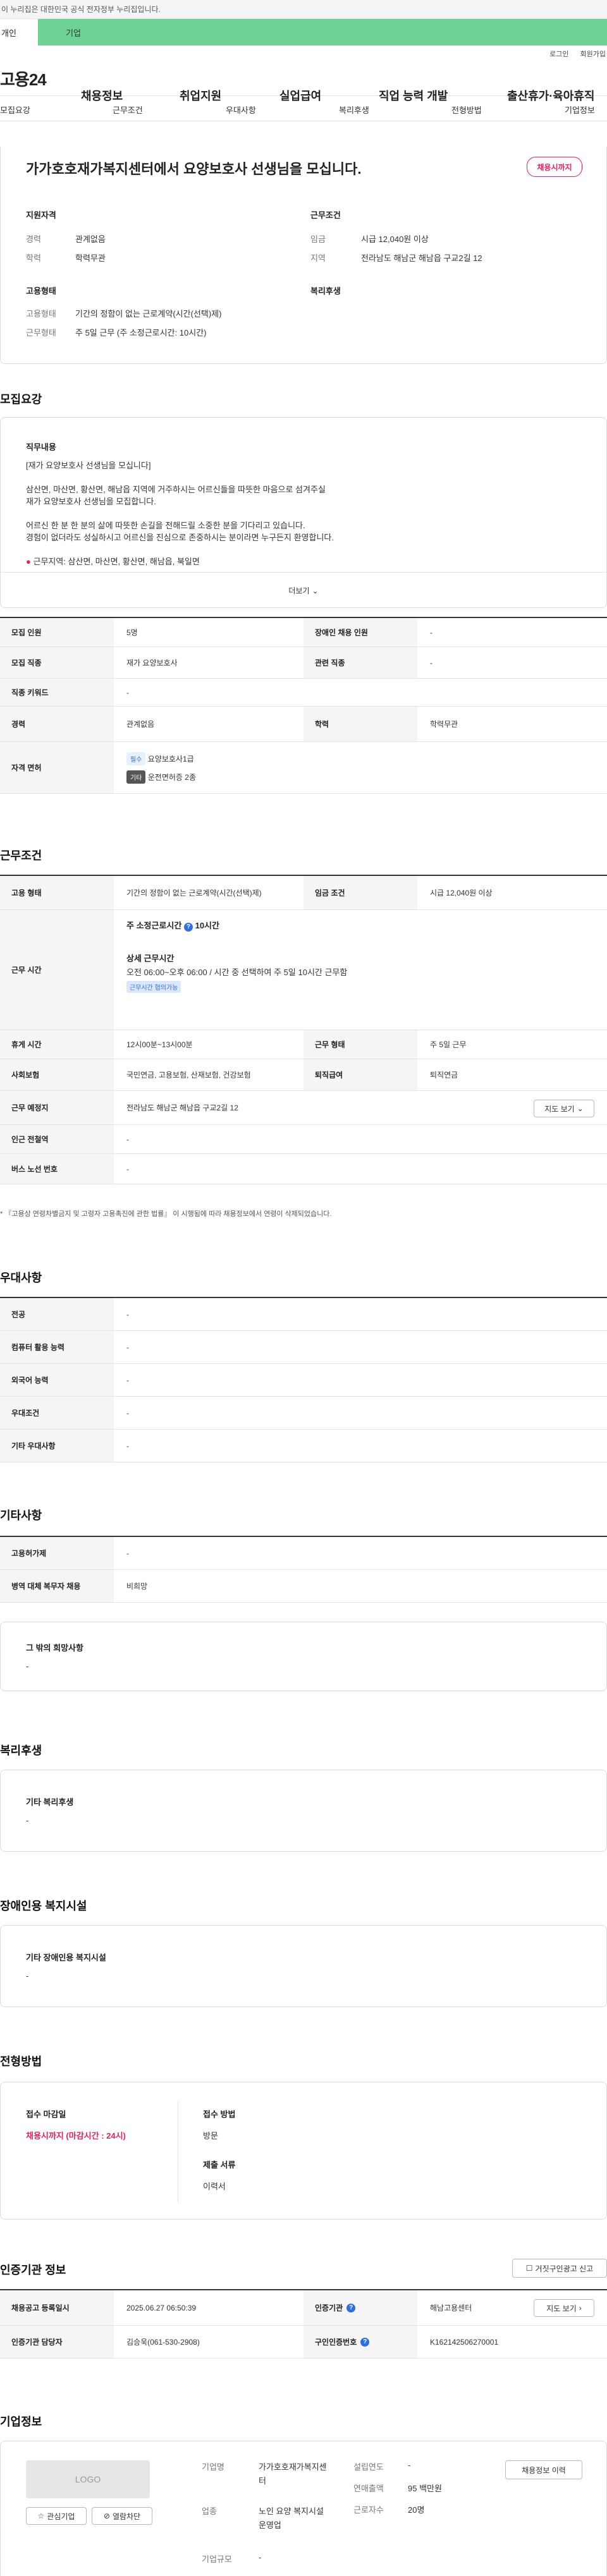  I want to click on work-type-label: 근무형태, so click(41, 332).